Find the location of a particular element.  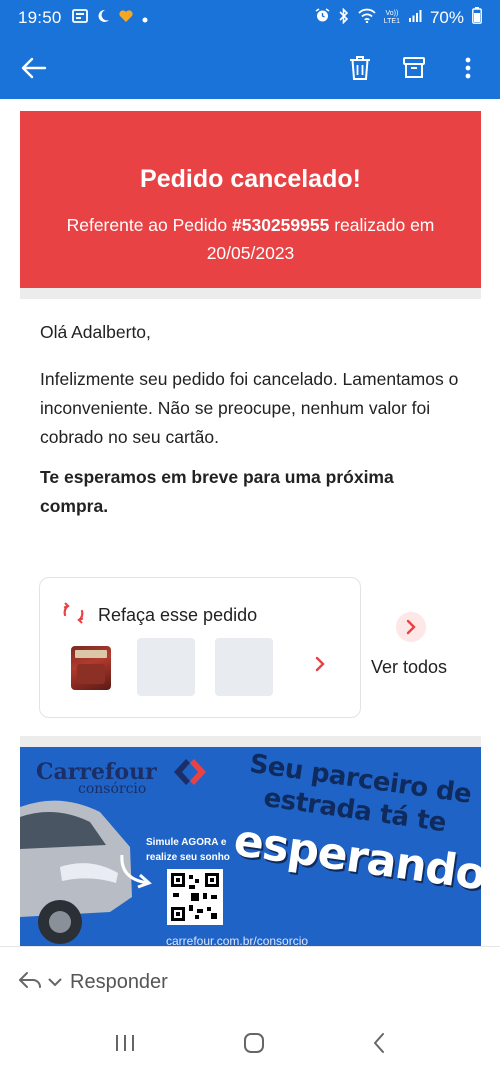

wifi-icon is located at coordinates (367, 18).